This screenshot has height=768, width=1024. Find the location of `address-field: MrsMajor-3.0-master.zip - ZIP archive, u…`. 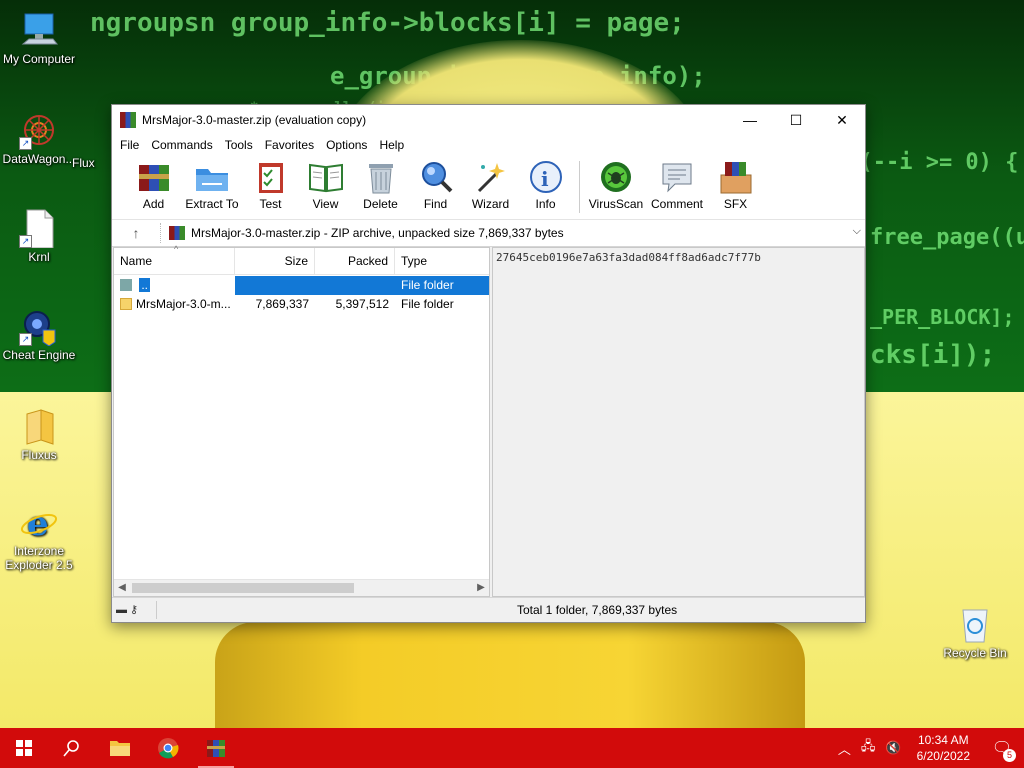

address-field: MrsMajor-3.0-master.zip - ZIP archive, u… is located at coordinates (515, 233).